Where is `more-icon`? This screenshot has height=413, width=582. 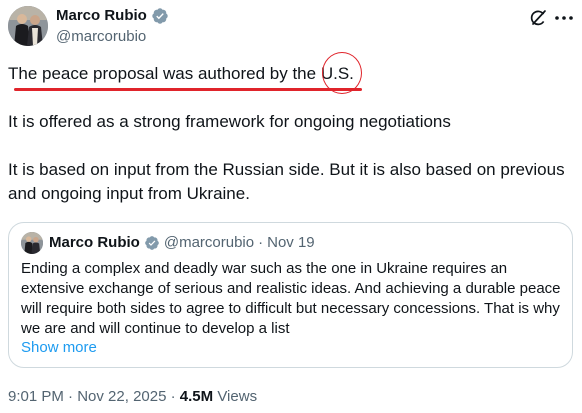
more-icon is located at coordinates (564, 18).